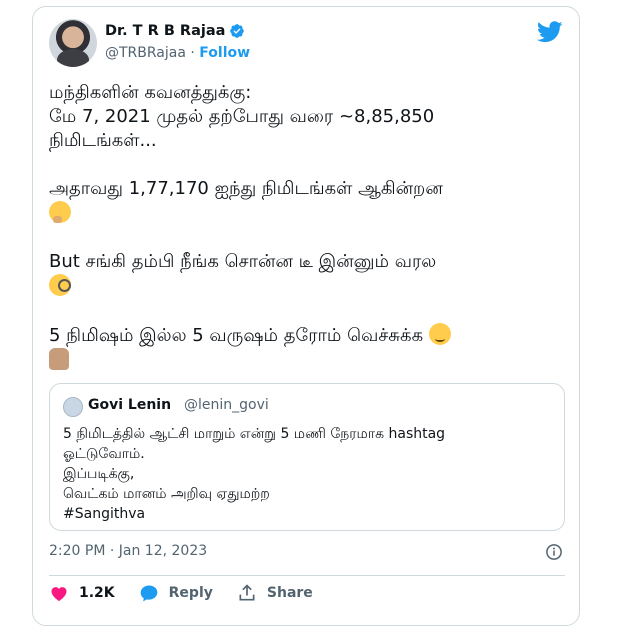 Image resolution: width=628 pixels, height=626 pixels. Describe the element at coordinates (97, 593) in the screenshot. I see `like-count: 1.2K` at that location.